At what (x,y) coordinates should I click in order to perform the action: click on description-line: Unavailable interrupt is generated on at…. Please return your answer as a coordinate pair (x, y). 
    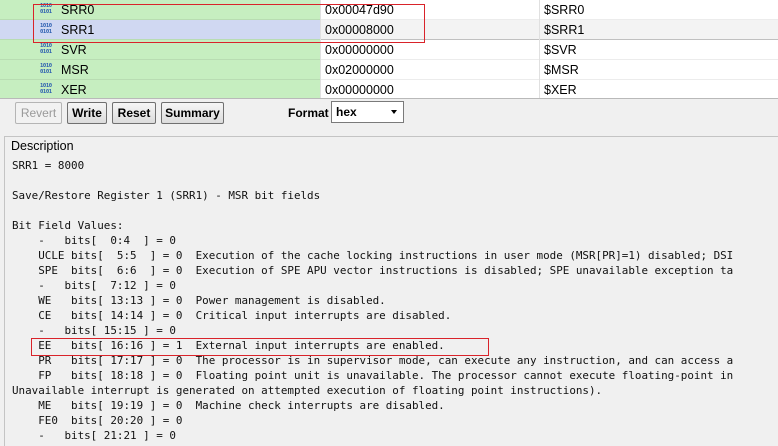
    Looking at the image, I should click on (307, 390).